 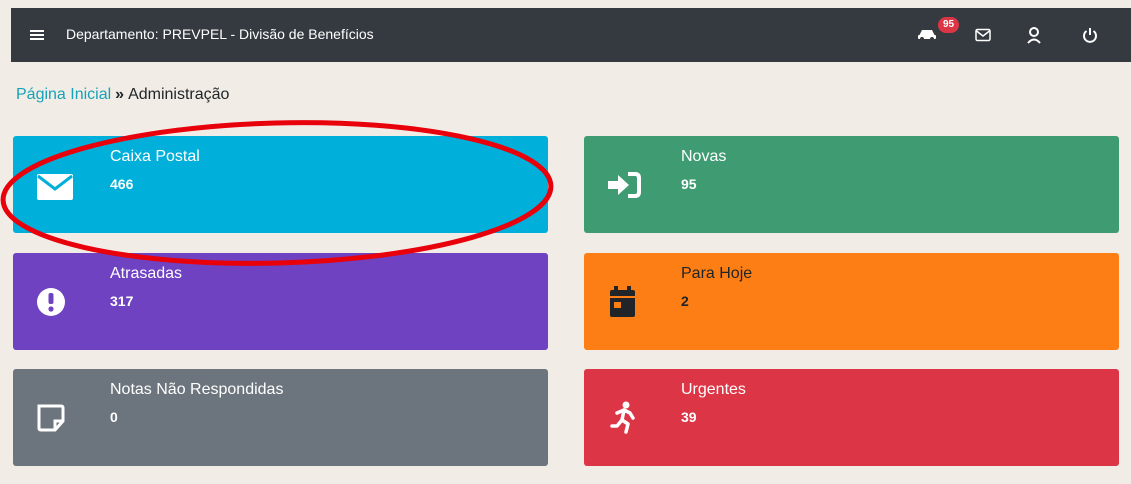 I want to click on card-label: Atrasadas, so click(x=146, y=273).